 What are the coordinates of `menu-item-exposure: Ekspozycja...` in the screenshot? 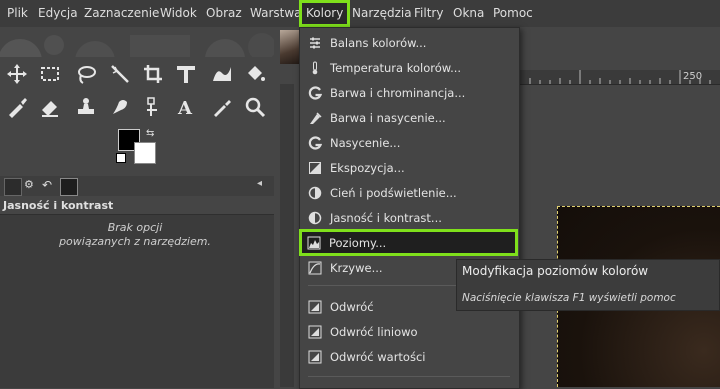 It's located at (409, 168).